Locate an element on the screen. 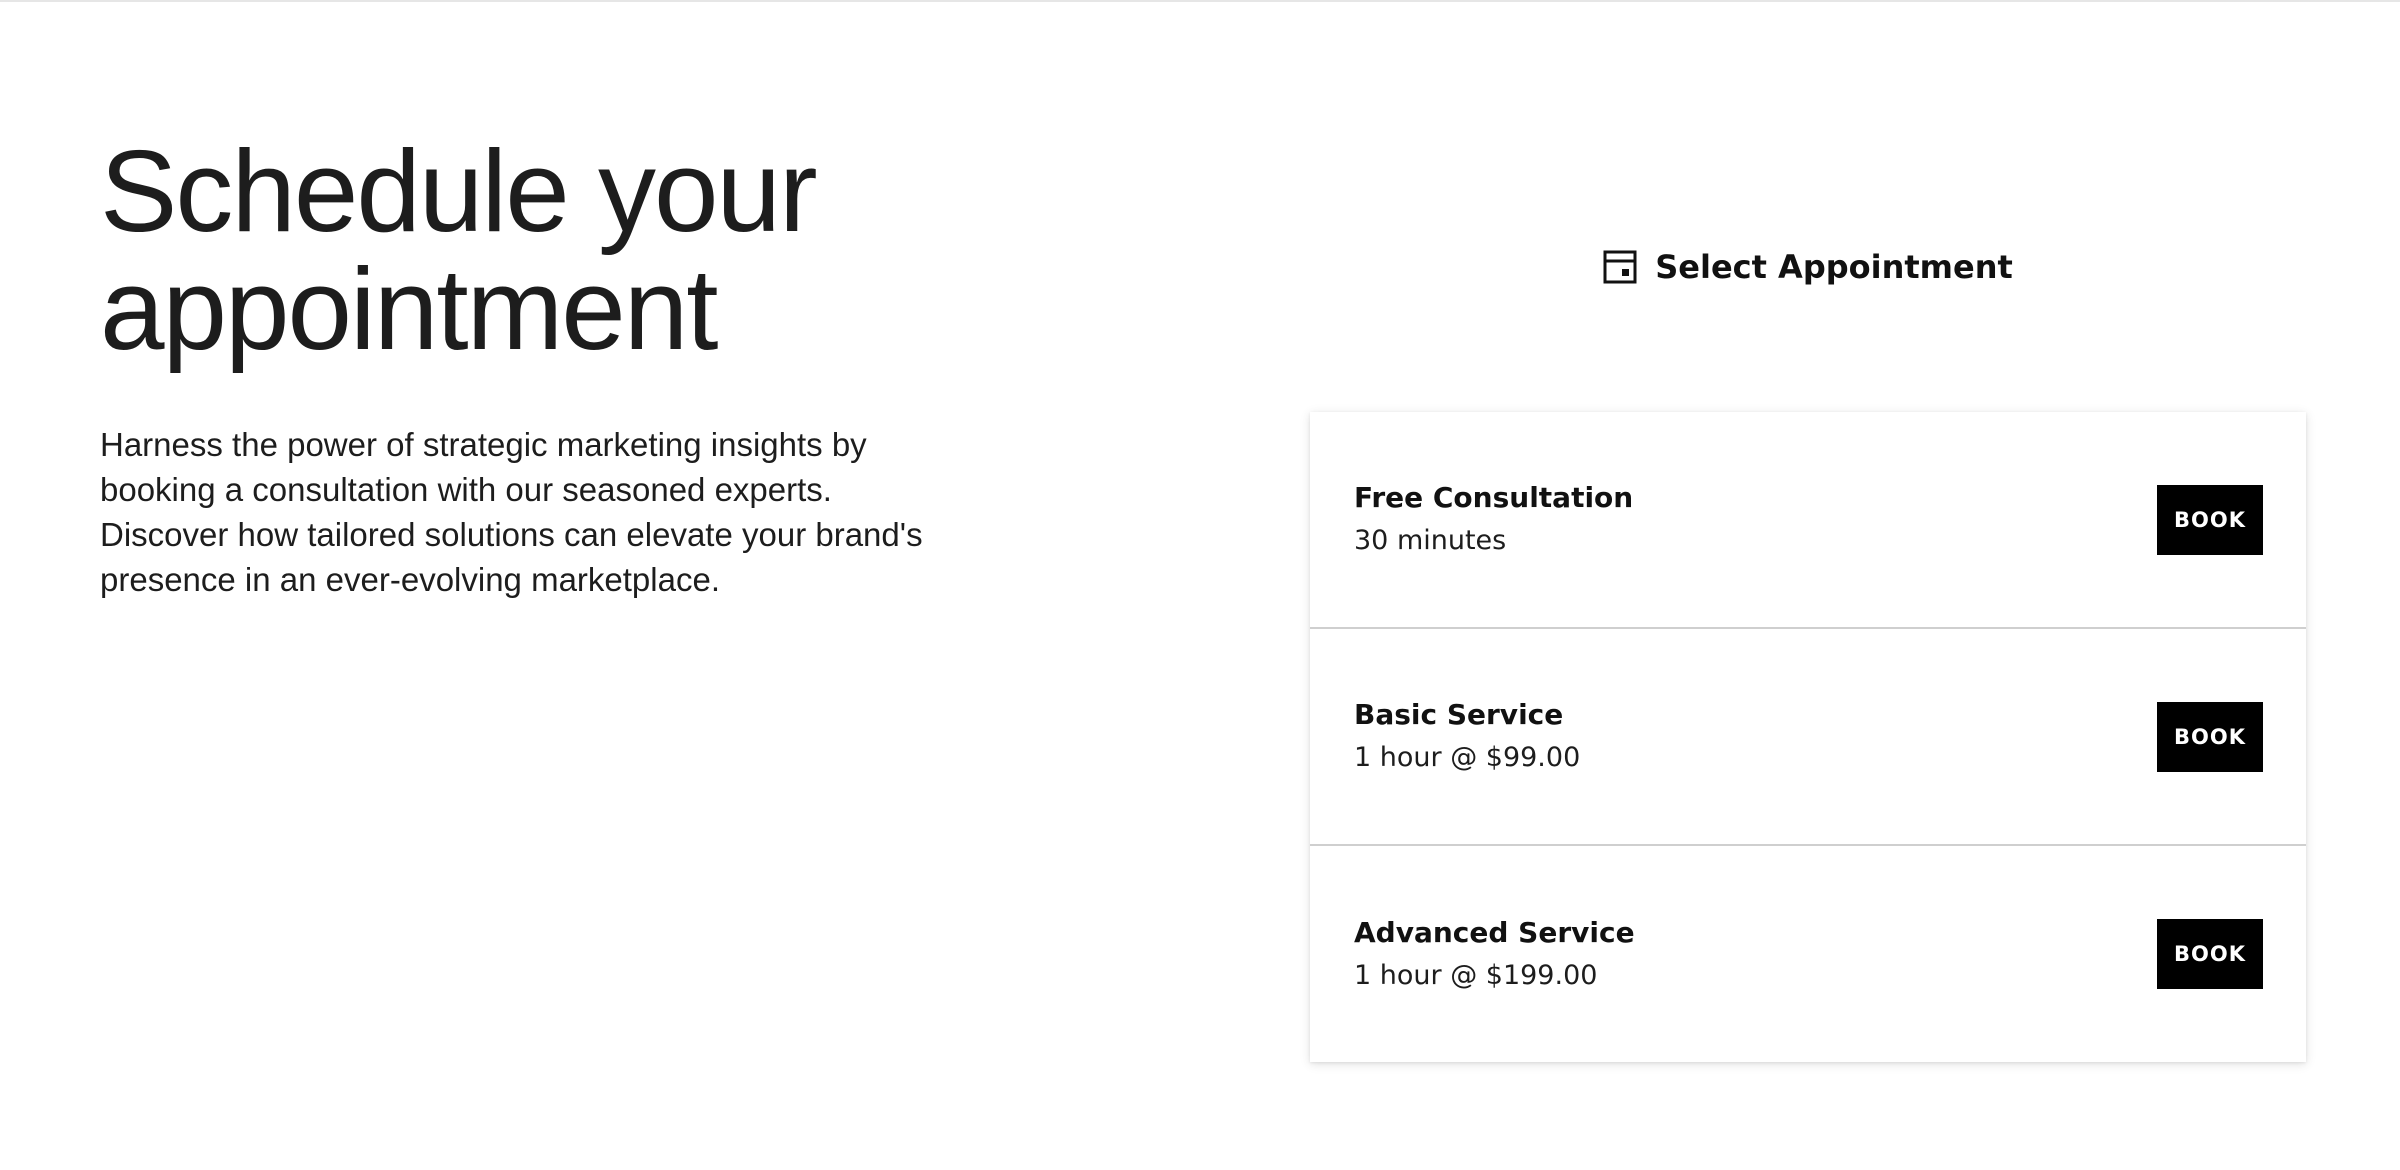 The image size is (2400, 1170). service-name: Advanced Service is located at coordinates (1494, 932).